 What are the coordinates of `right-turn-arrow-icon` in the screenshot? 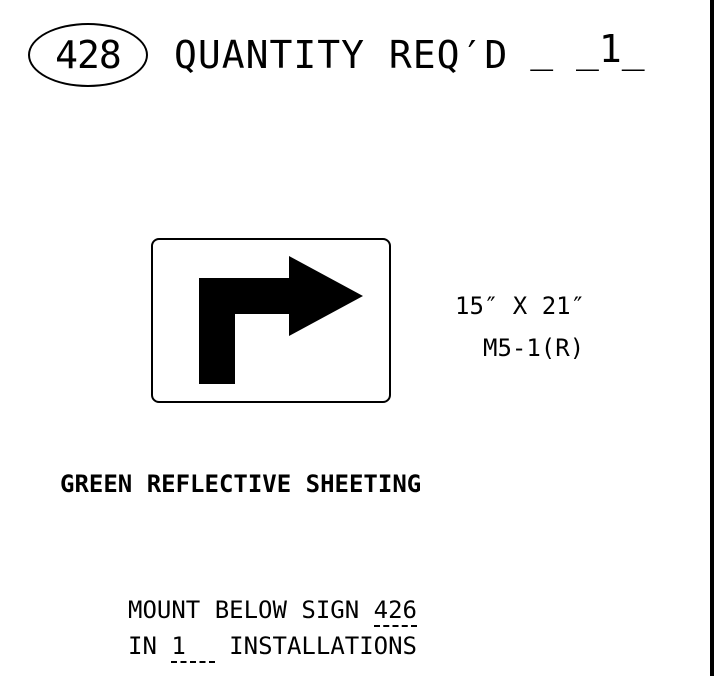 It's located at (281, 320).